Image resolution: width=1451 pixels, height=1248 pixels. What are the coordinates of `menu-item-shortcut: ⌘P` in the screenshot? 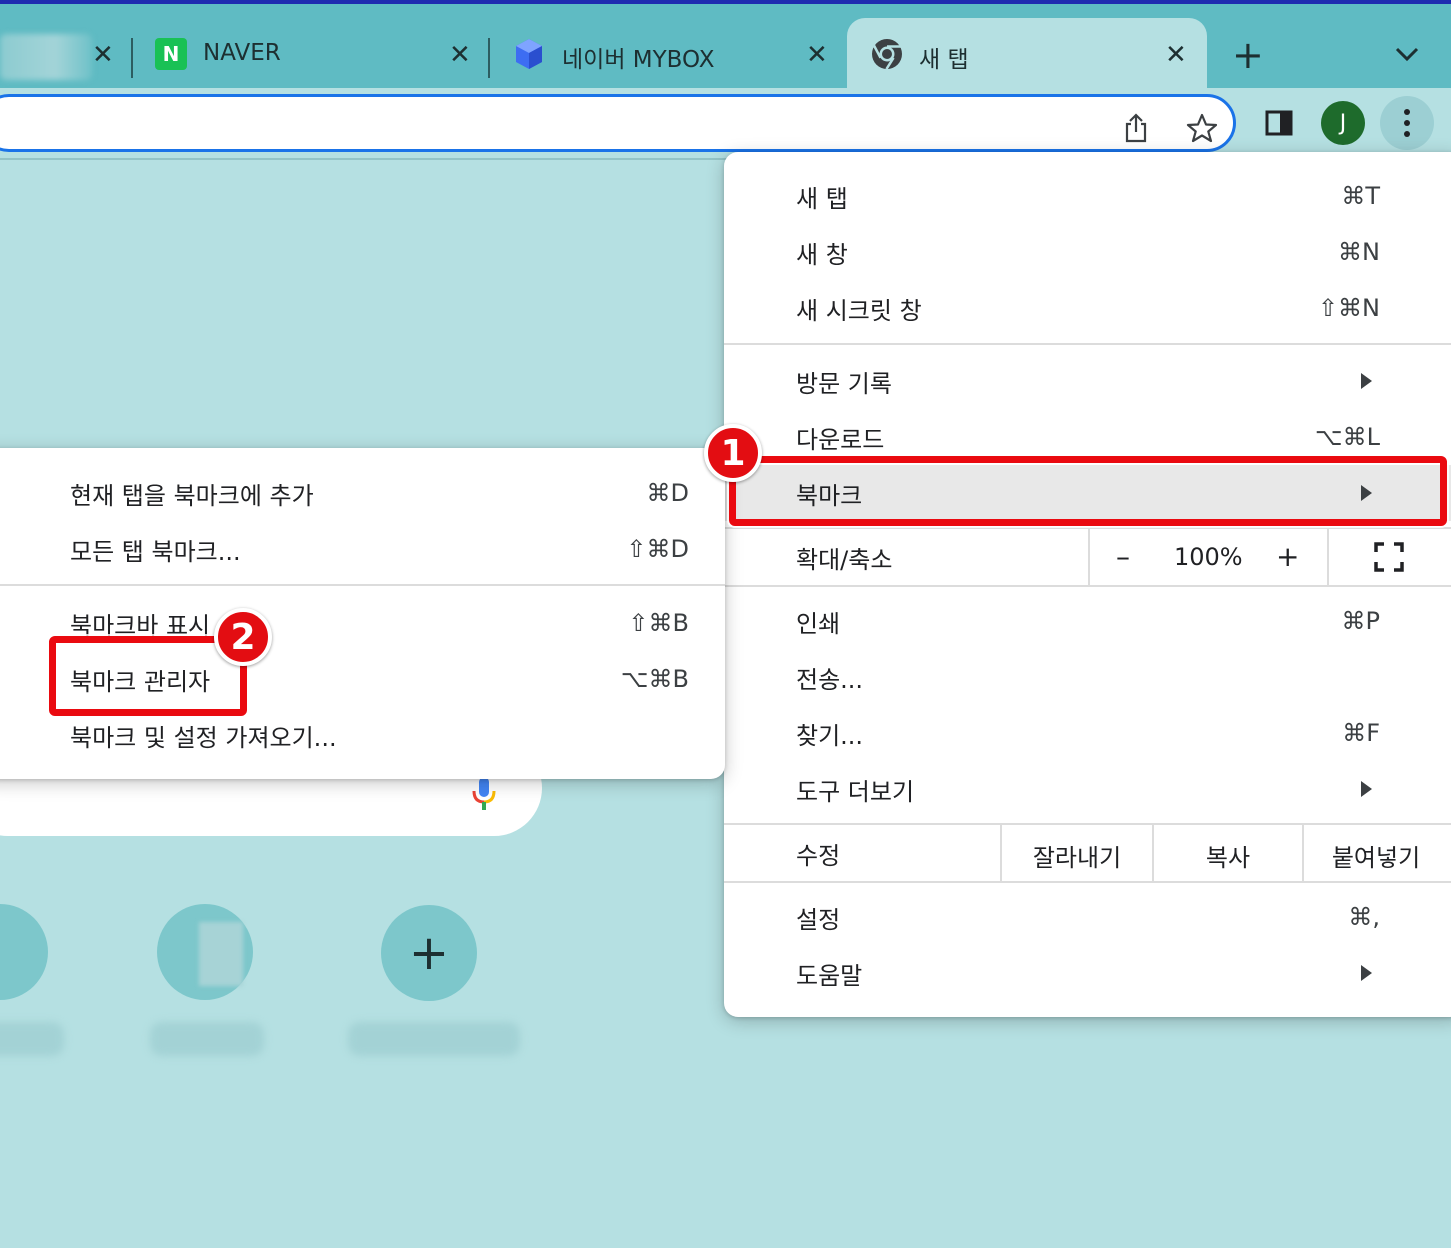 It's located at (1360, 621).